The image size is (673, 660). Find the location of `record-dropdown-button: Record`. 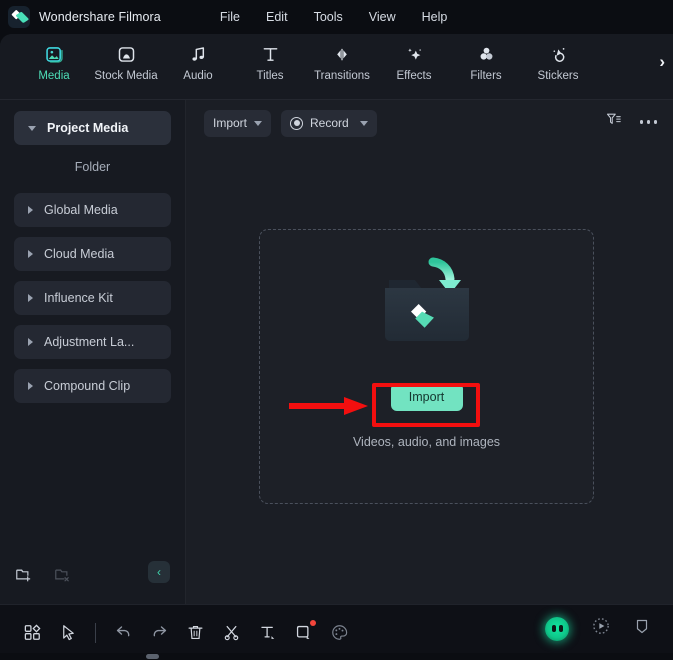

record-dropdown-button: Record is located at coordinates (329, 123).